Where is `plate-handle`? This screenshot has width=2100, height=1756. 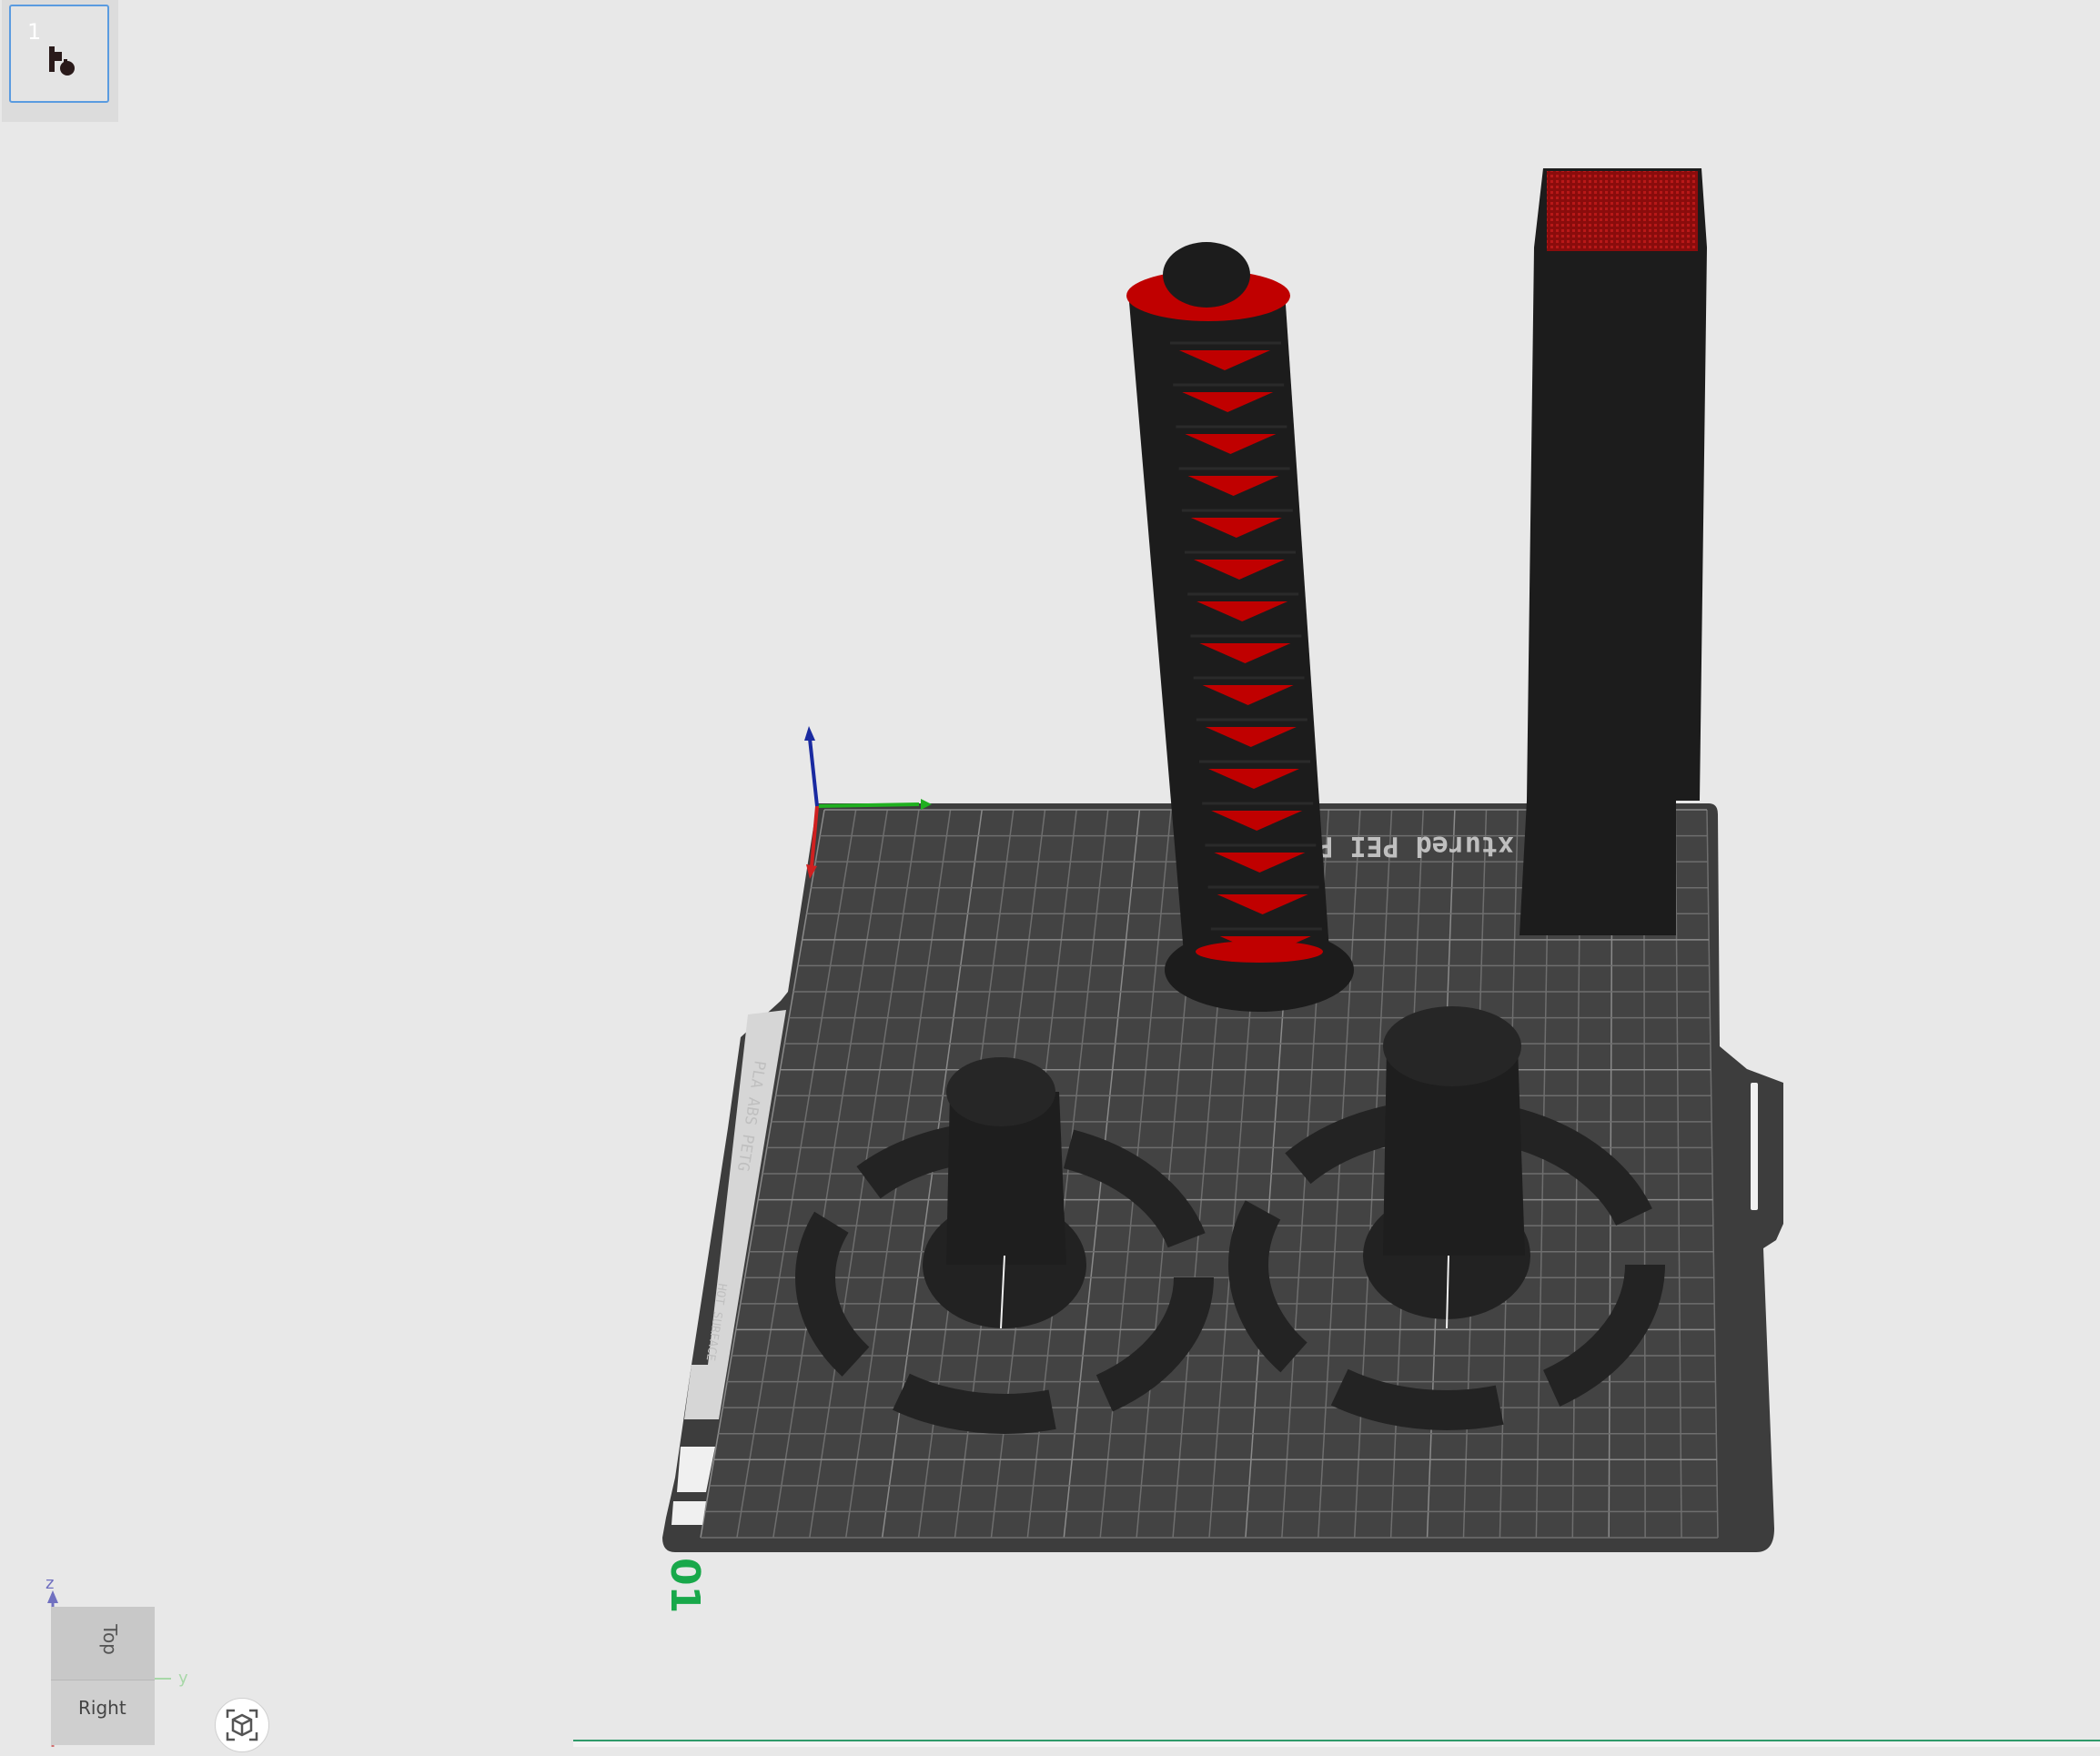
plate-handle is located at coordinates (1754, 1146).